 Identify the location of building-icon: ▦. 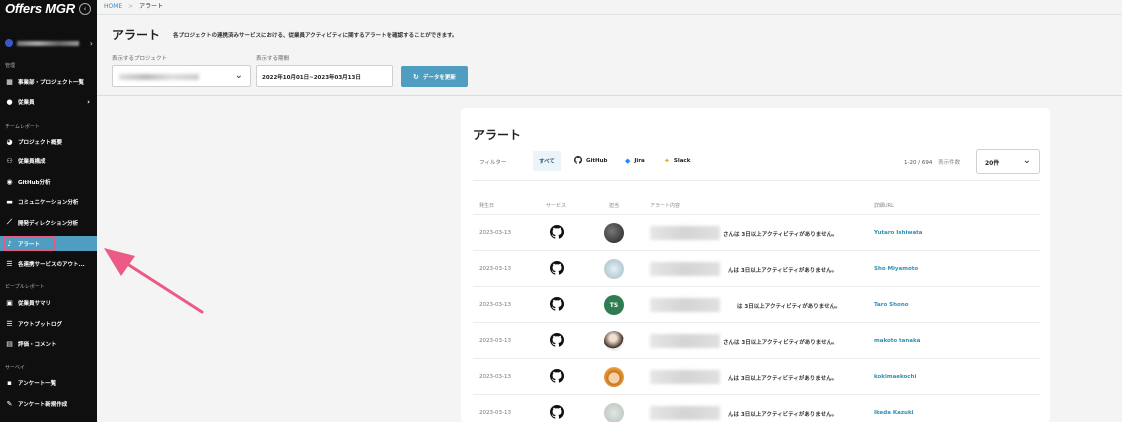
(9, 81).